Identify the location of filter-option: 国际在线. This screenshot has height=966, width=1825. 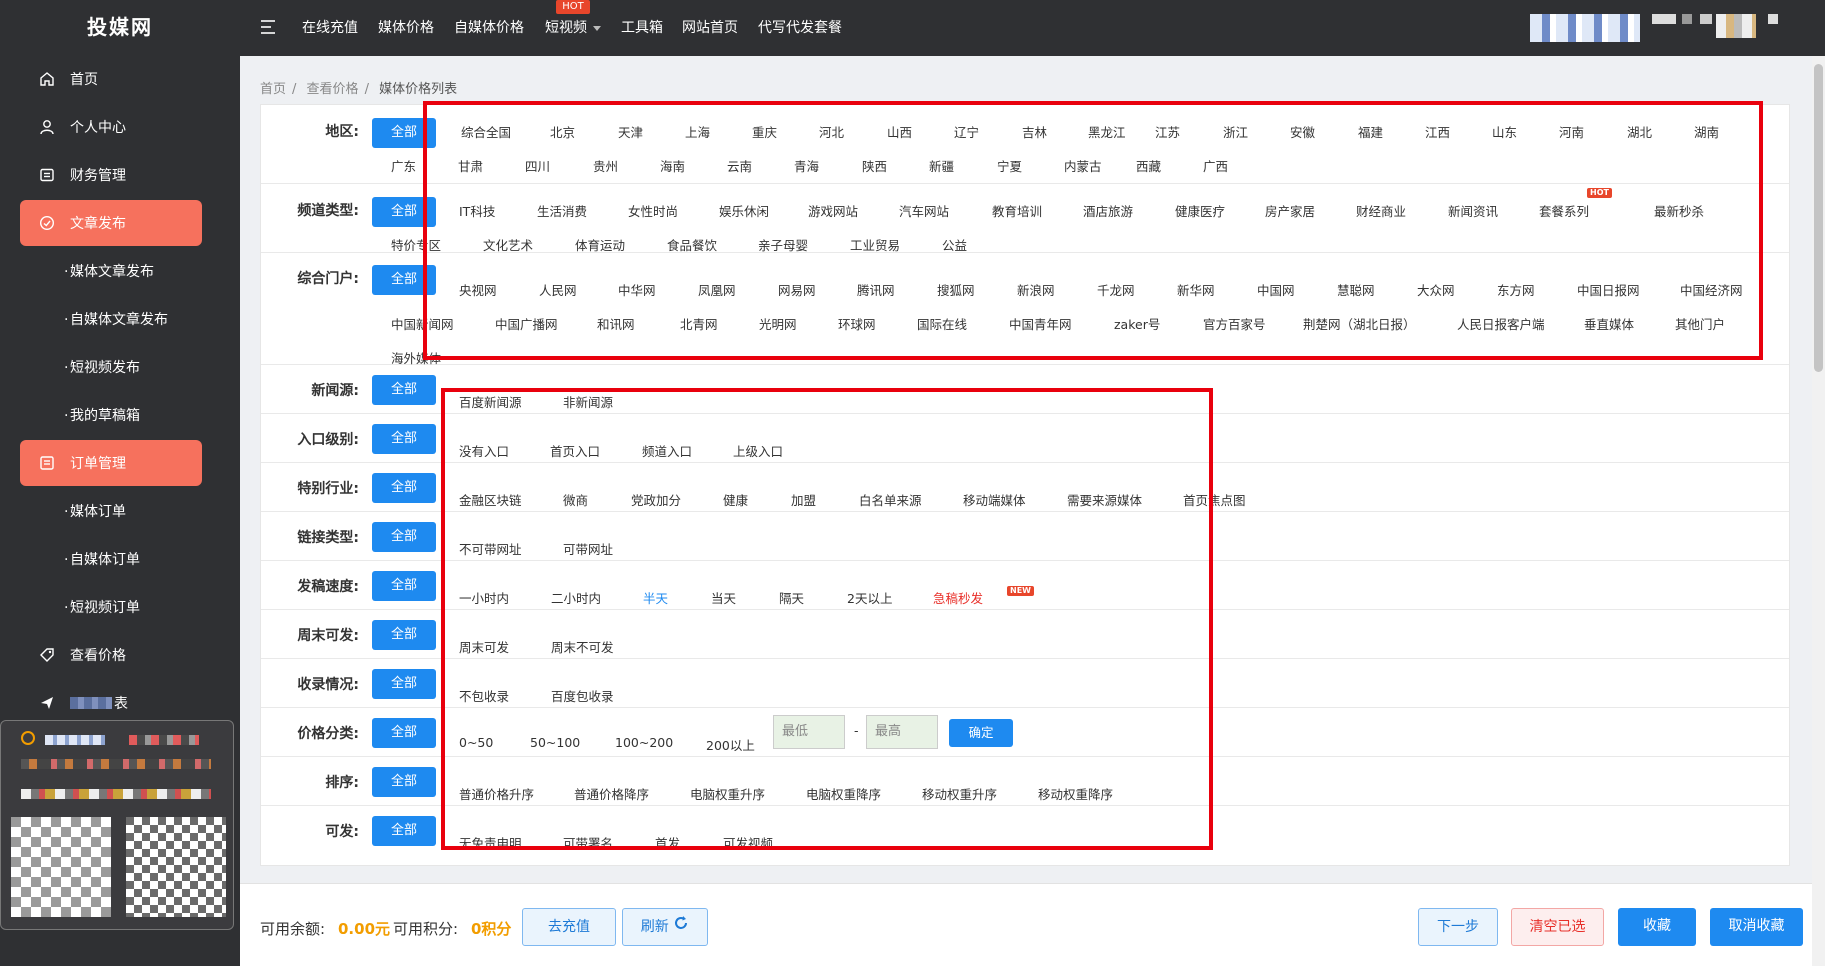
(942, 323).